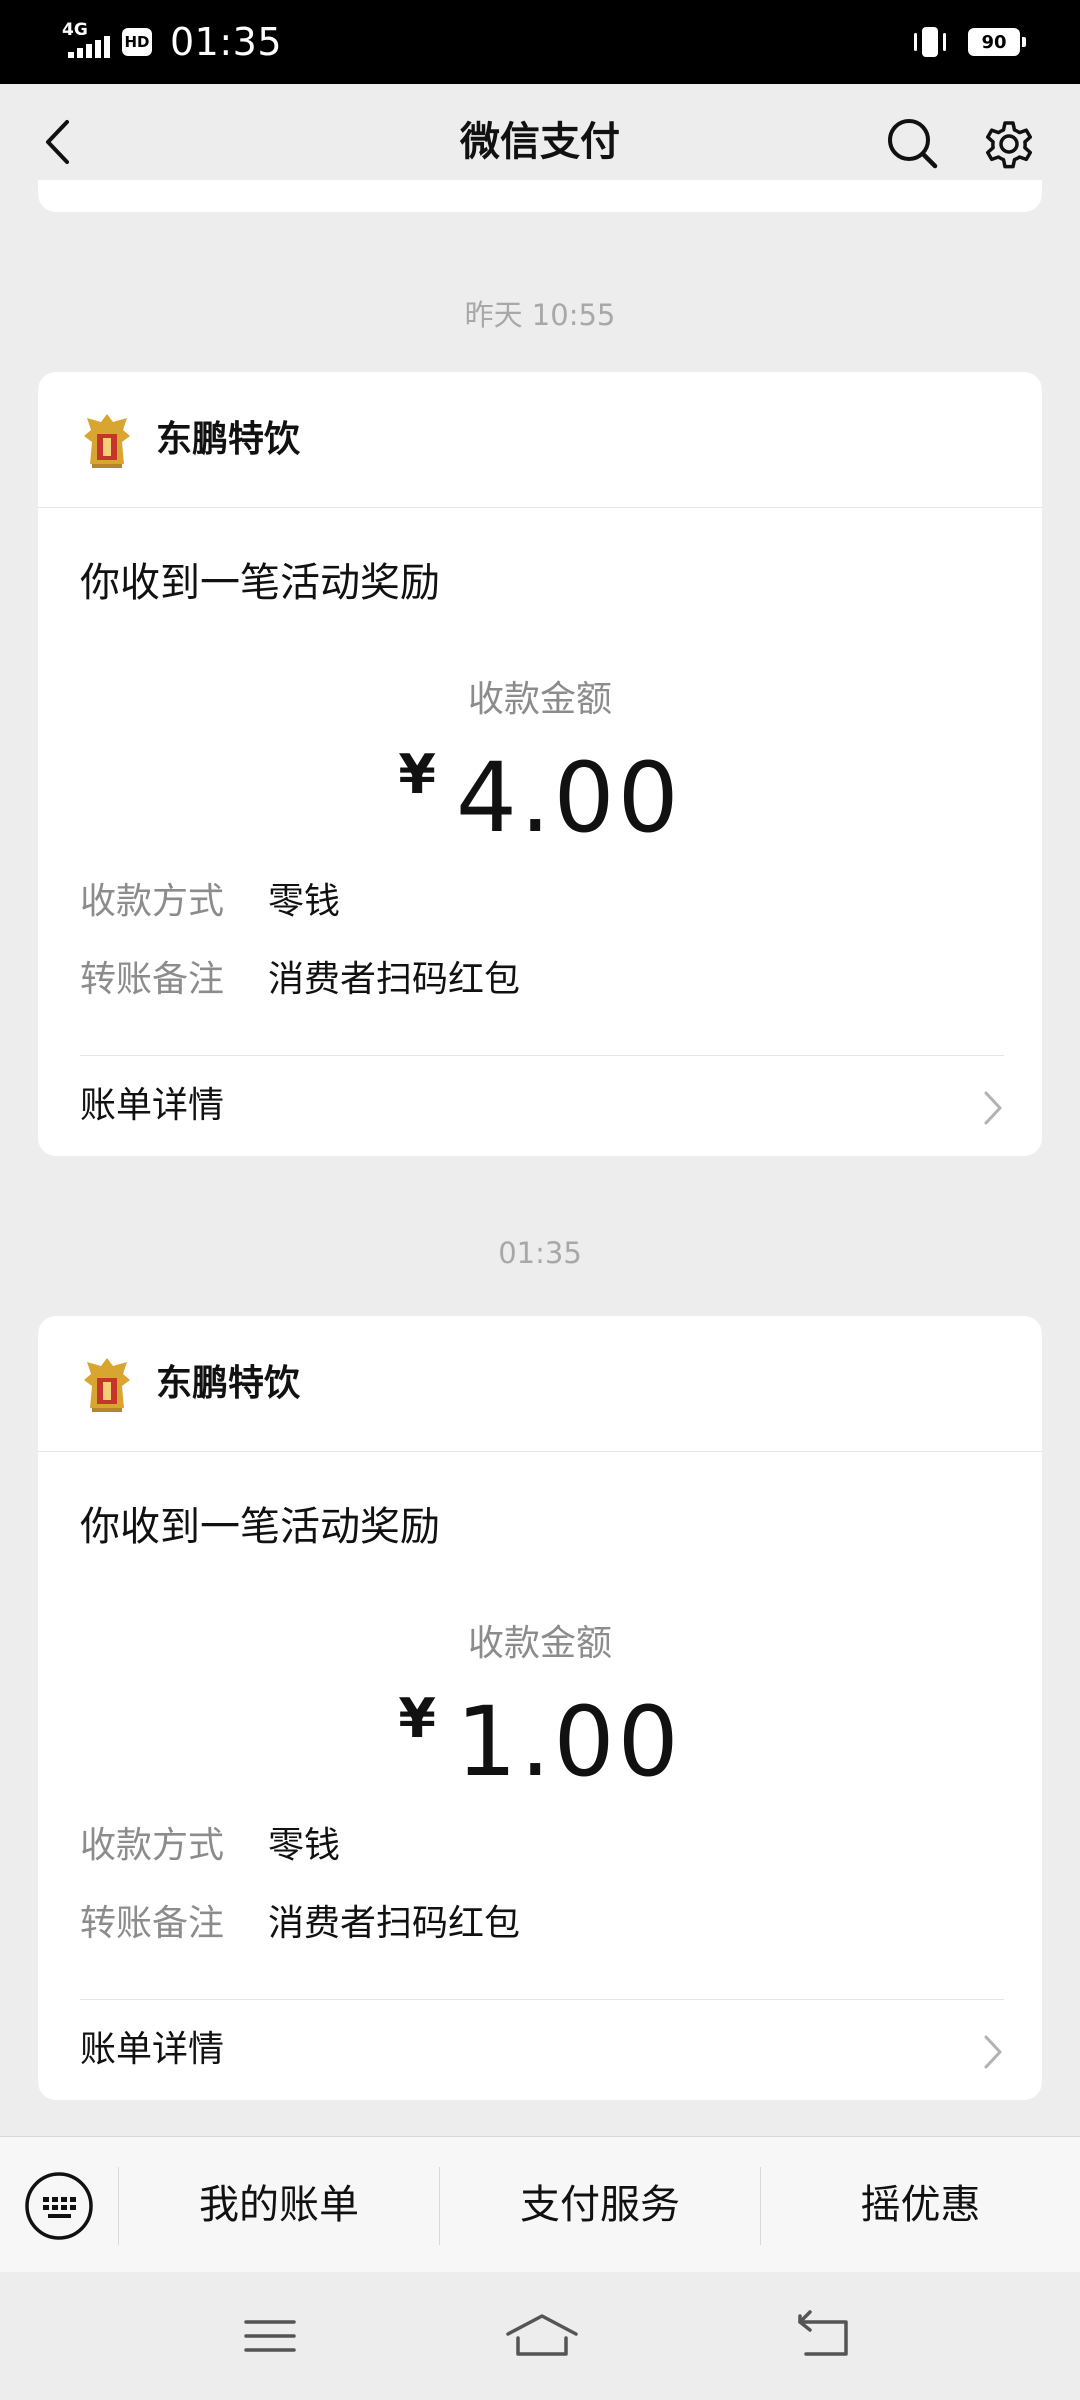 The height and width of the screenshot is (2400, 1080). I want to click on status-time: 01:35, so click(226, 42).